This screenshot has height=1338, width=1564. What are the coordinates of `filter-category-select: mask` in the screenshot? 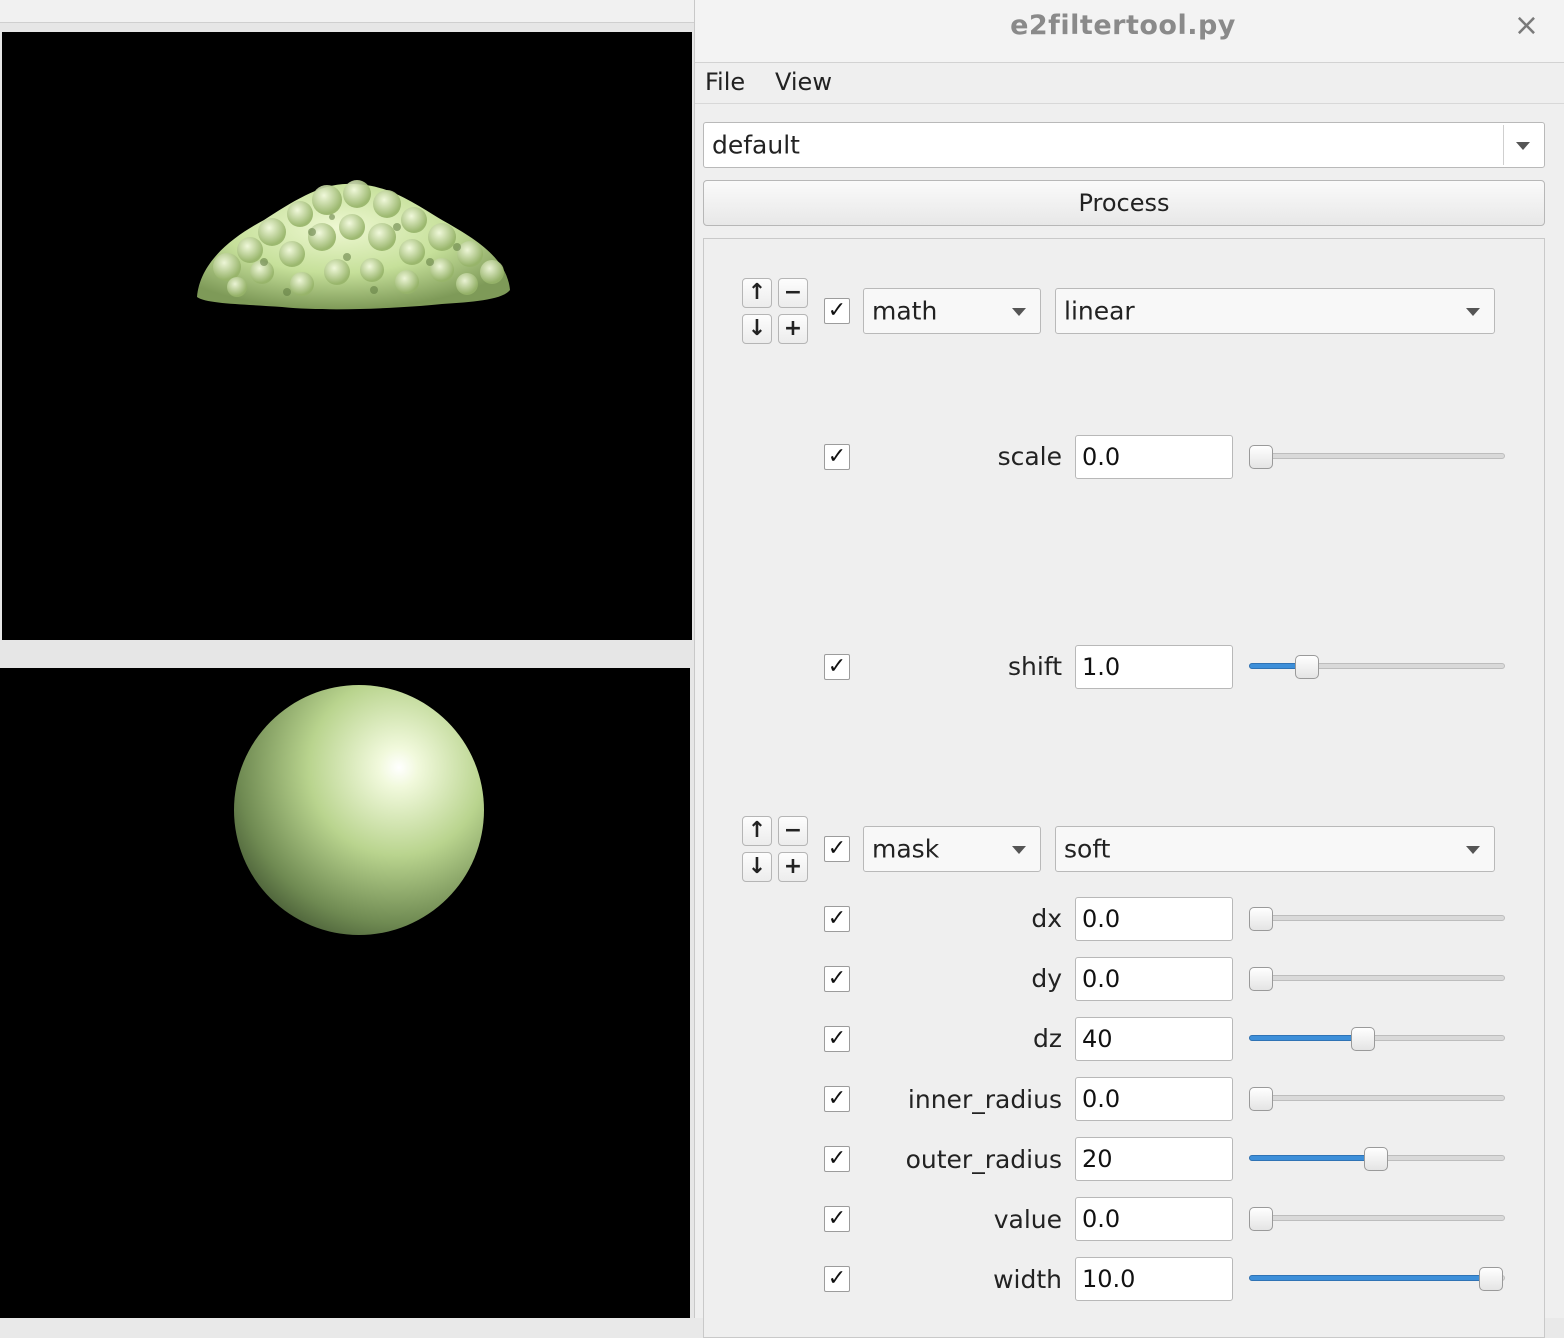 It's located at (952, 849).